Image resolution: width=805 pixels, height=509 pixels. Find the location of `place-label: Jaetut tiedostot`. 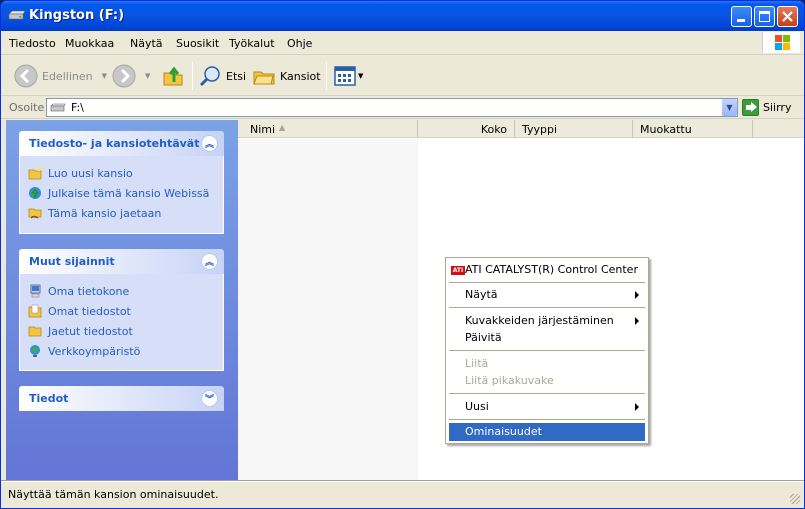

place-label: Jaetut tiedostot is located at coordinates (90, 331).